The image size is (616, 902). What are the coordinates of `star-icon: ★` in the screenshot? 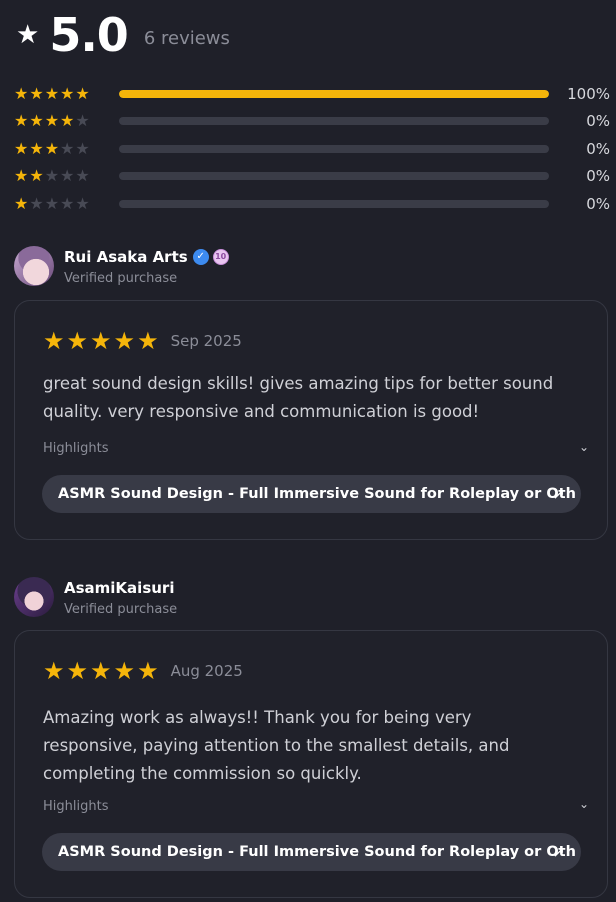 It's located at (28, 35).